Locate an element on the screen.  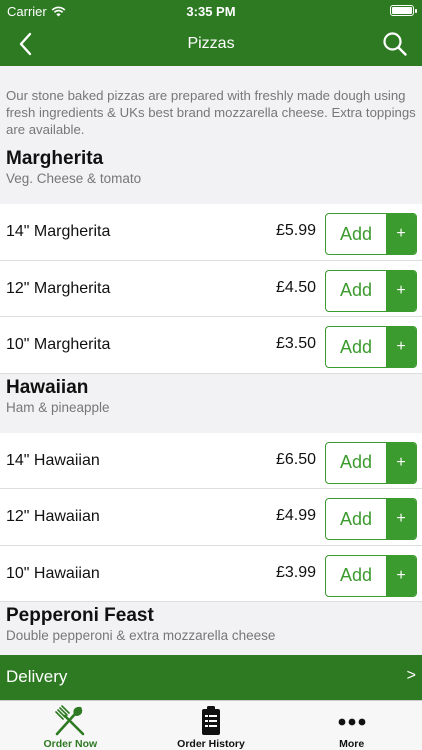
item-name: 10" Hawaiian is located at coordinates (53, 573).